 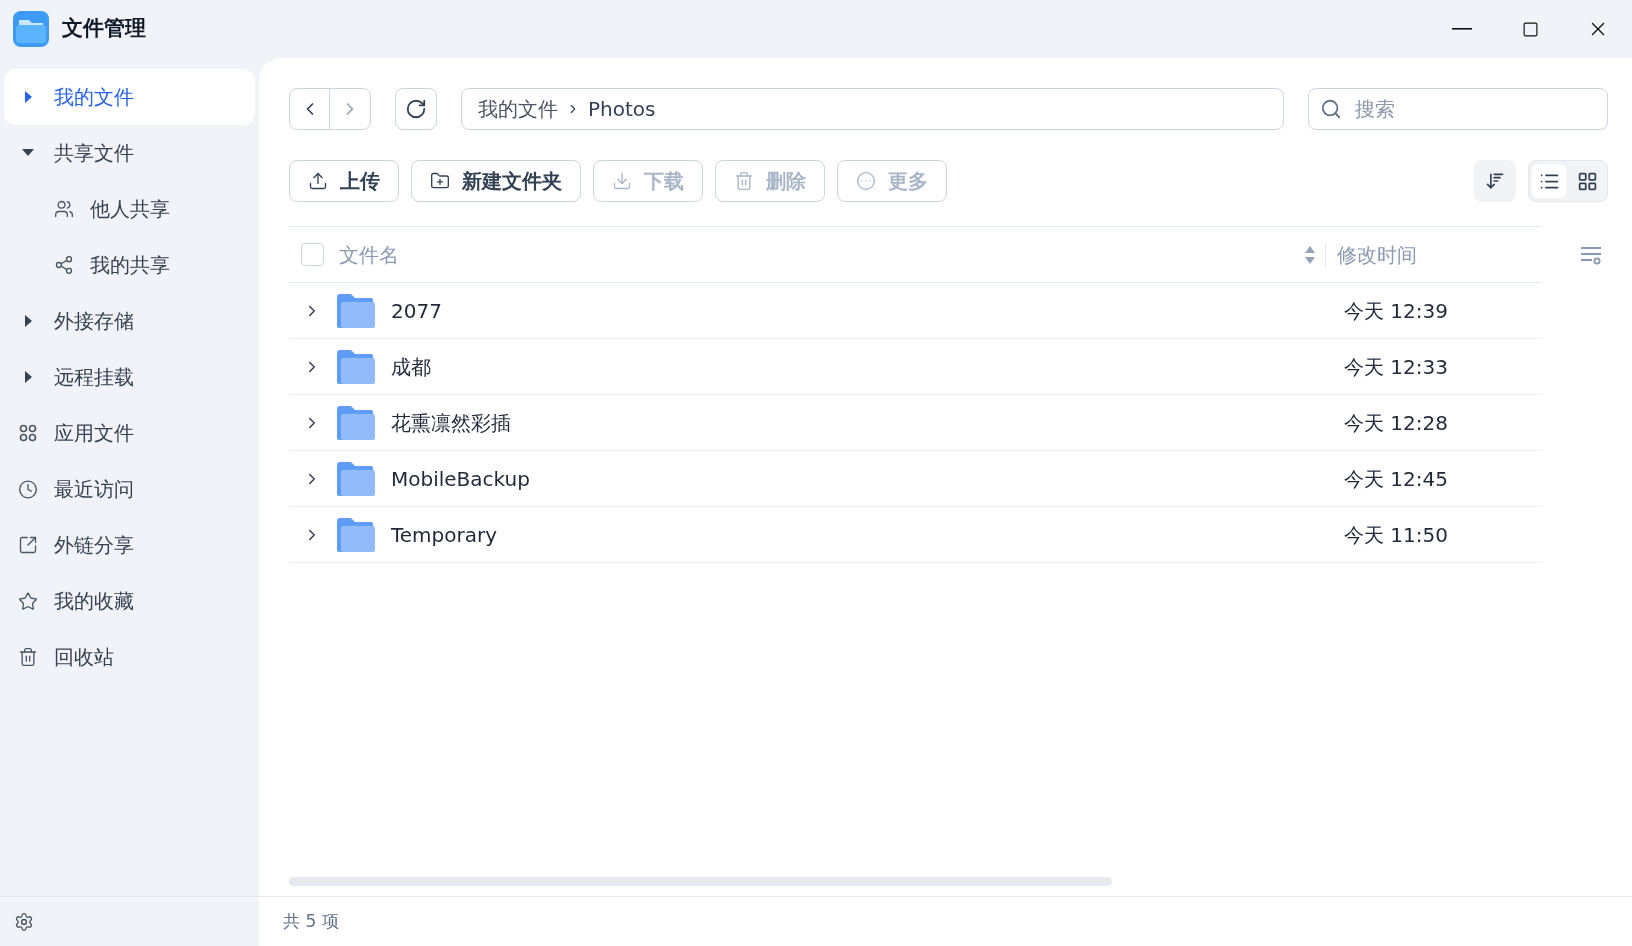 I want to click on people-icon, so click(x=64, y=209).